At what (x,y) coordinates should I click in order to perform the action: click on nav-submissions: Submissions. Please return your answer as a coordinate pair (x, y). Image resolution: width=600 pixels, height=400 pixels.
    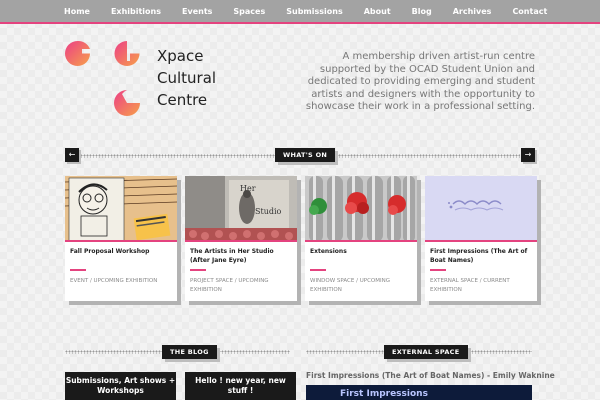
    Looking at the image, I should click on (314, 11).